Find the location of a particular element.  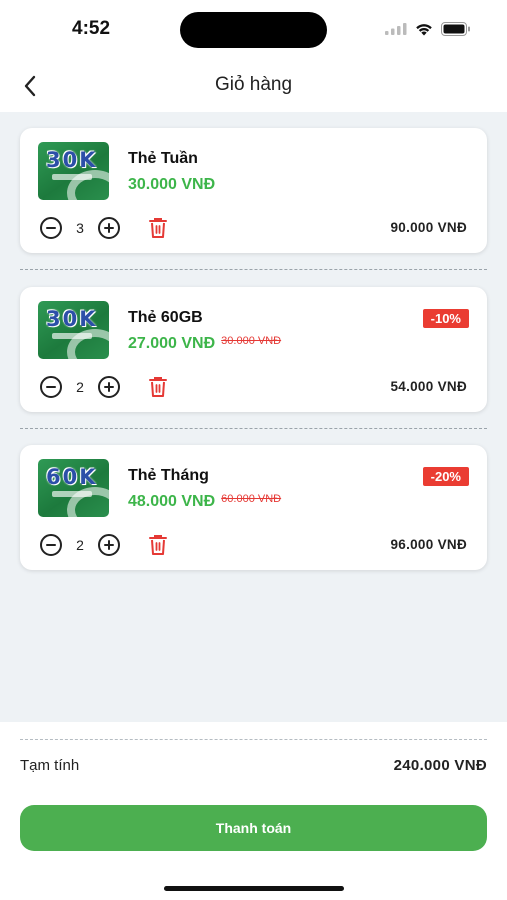

original-price: 30.000 VNĐ is located at coordinates (251, 341).